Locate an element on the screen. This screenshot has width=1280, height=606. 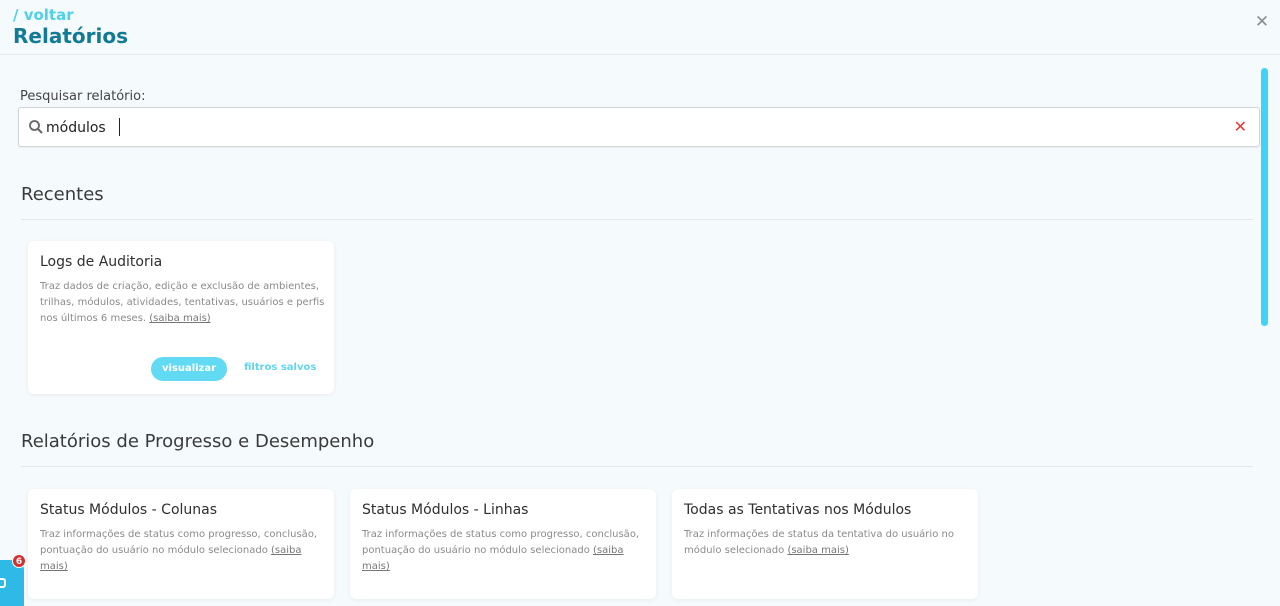
clear-search-icon: ✕ is located at coordinates (1240, 126).